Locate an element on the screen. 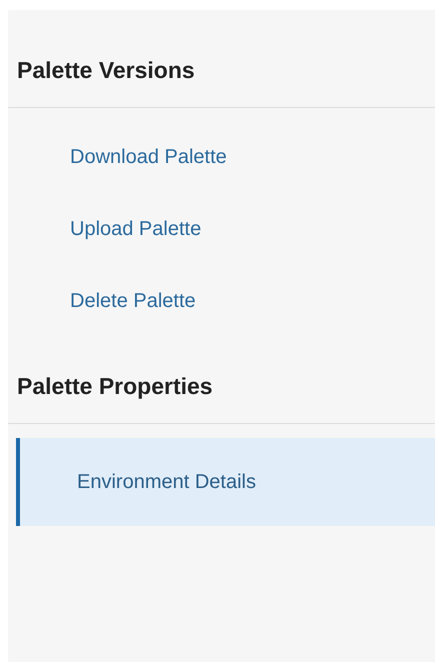 The image size is (435, 662). nav-link: Environment Details is located at coordinates (225, 482).